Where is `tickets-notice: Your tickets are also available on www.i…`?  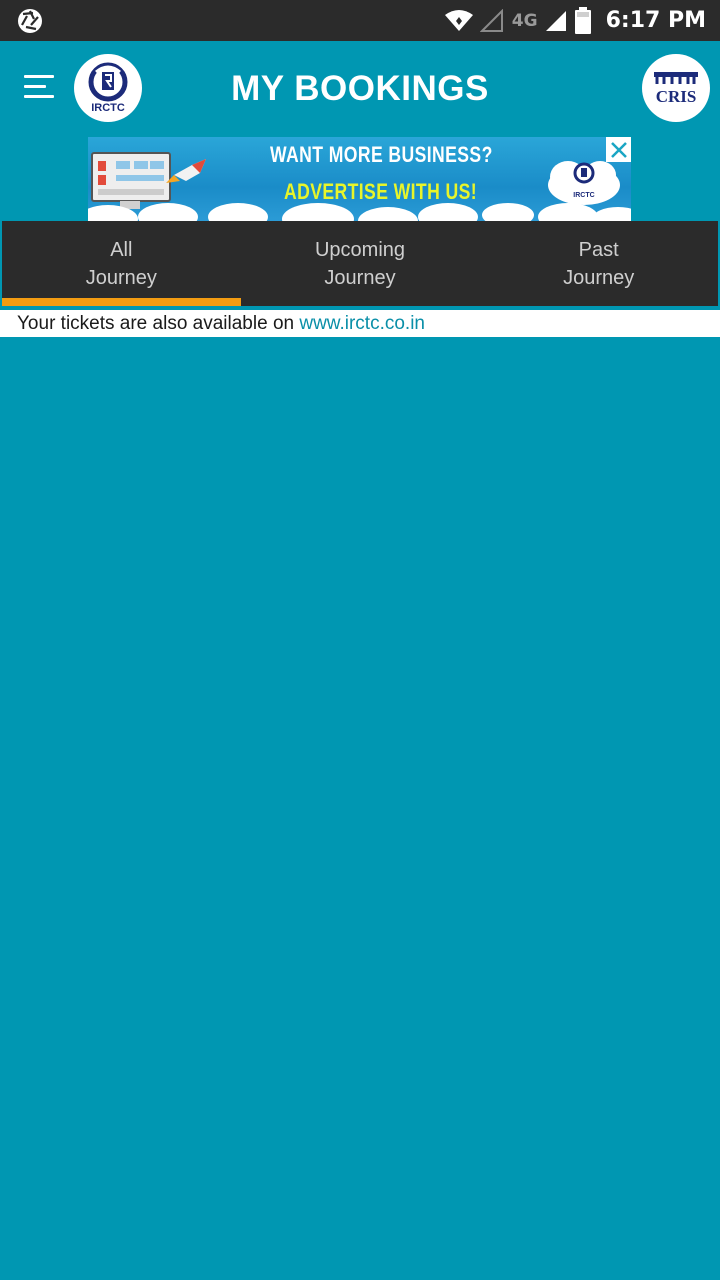 tickets-notice: Your tickets are also available on www.i… is located at coordinates (360, 323).